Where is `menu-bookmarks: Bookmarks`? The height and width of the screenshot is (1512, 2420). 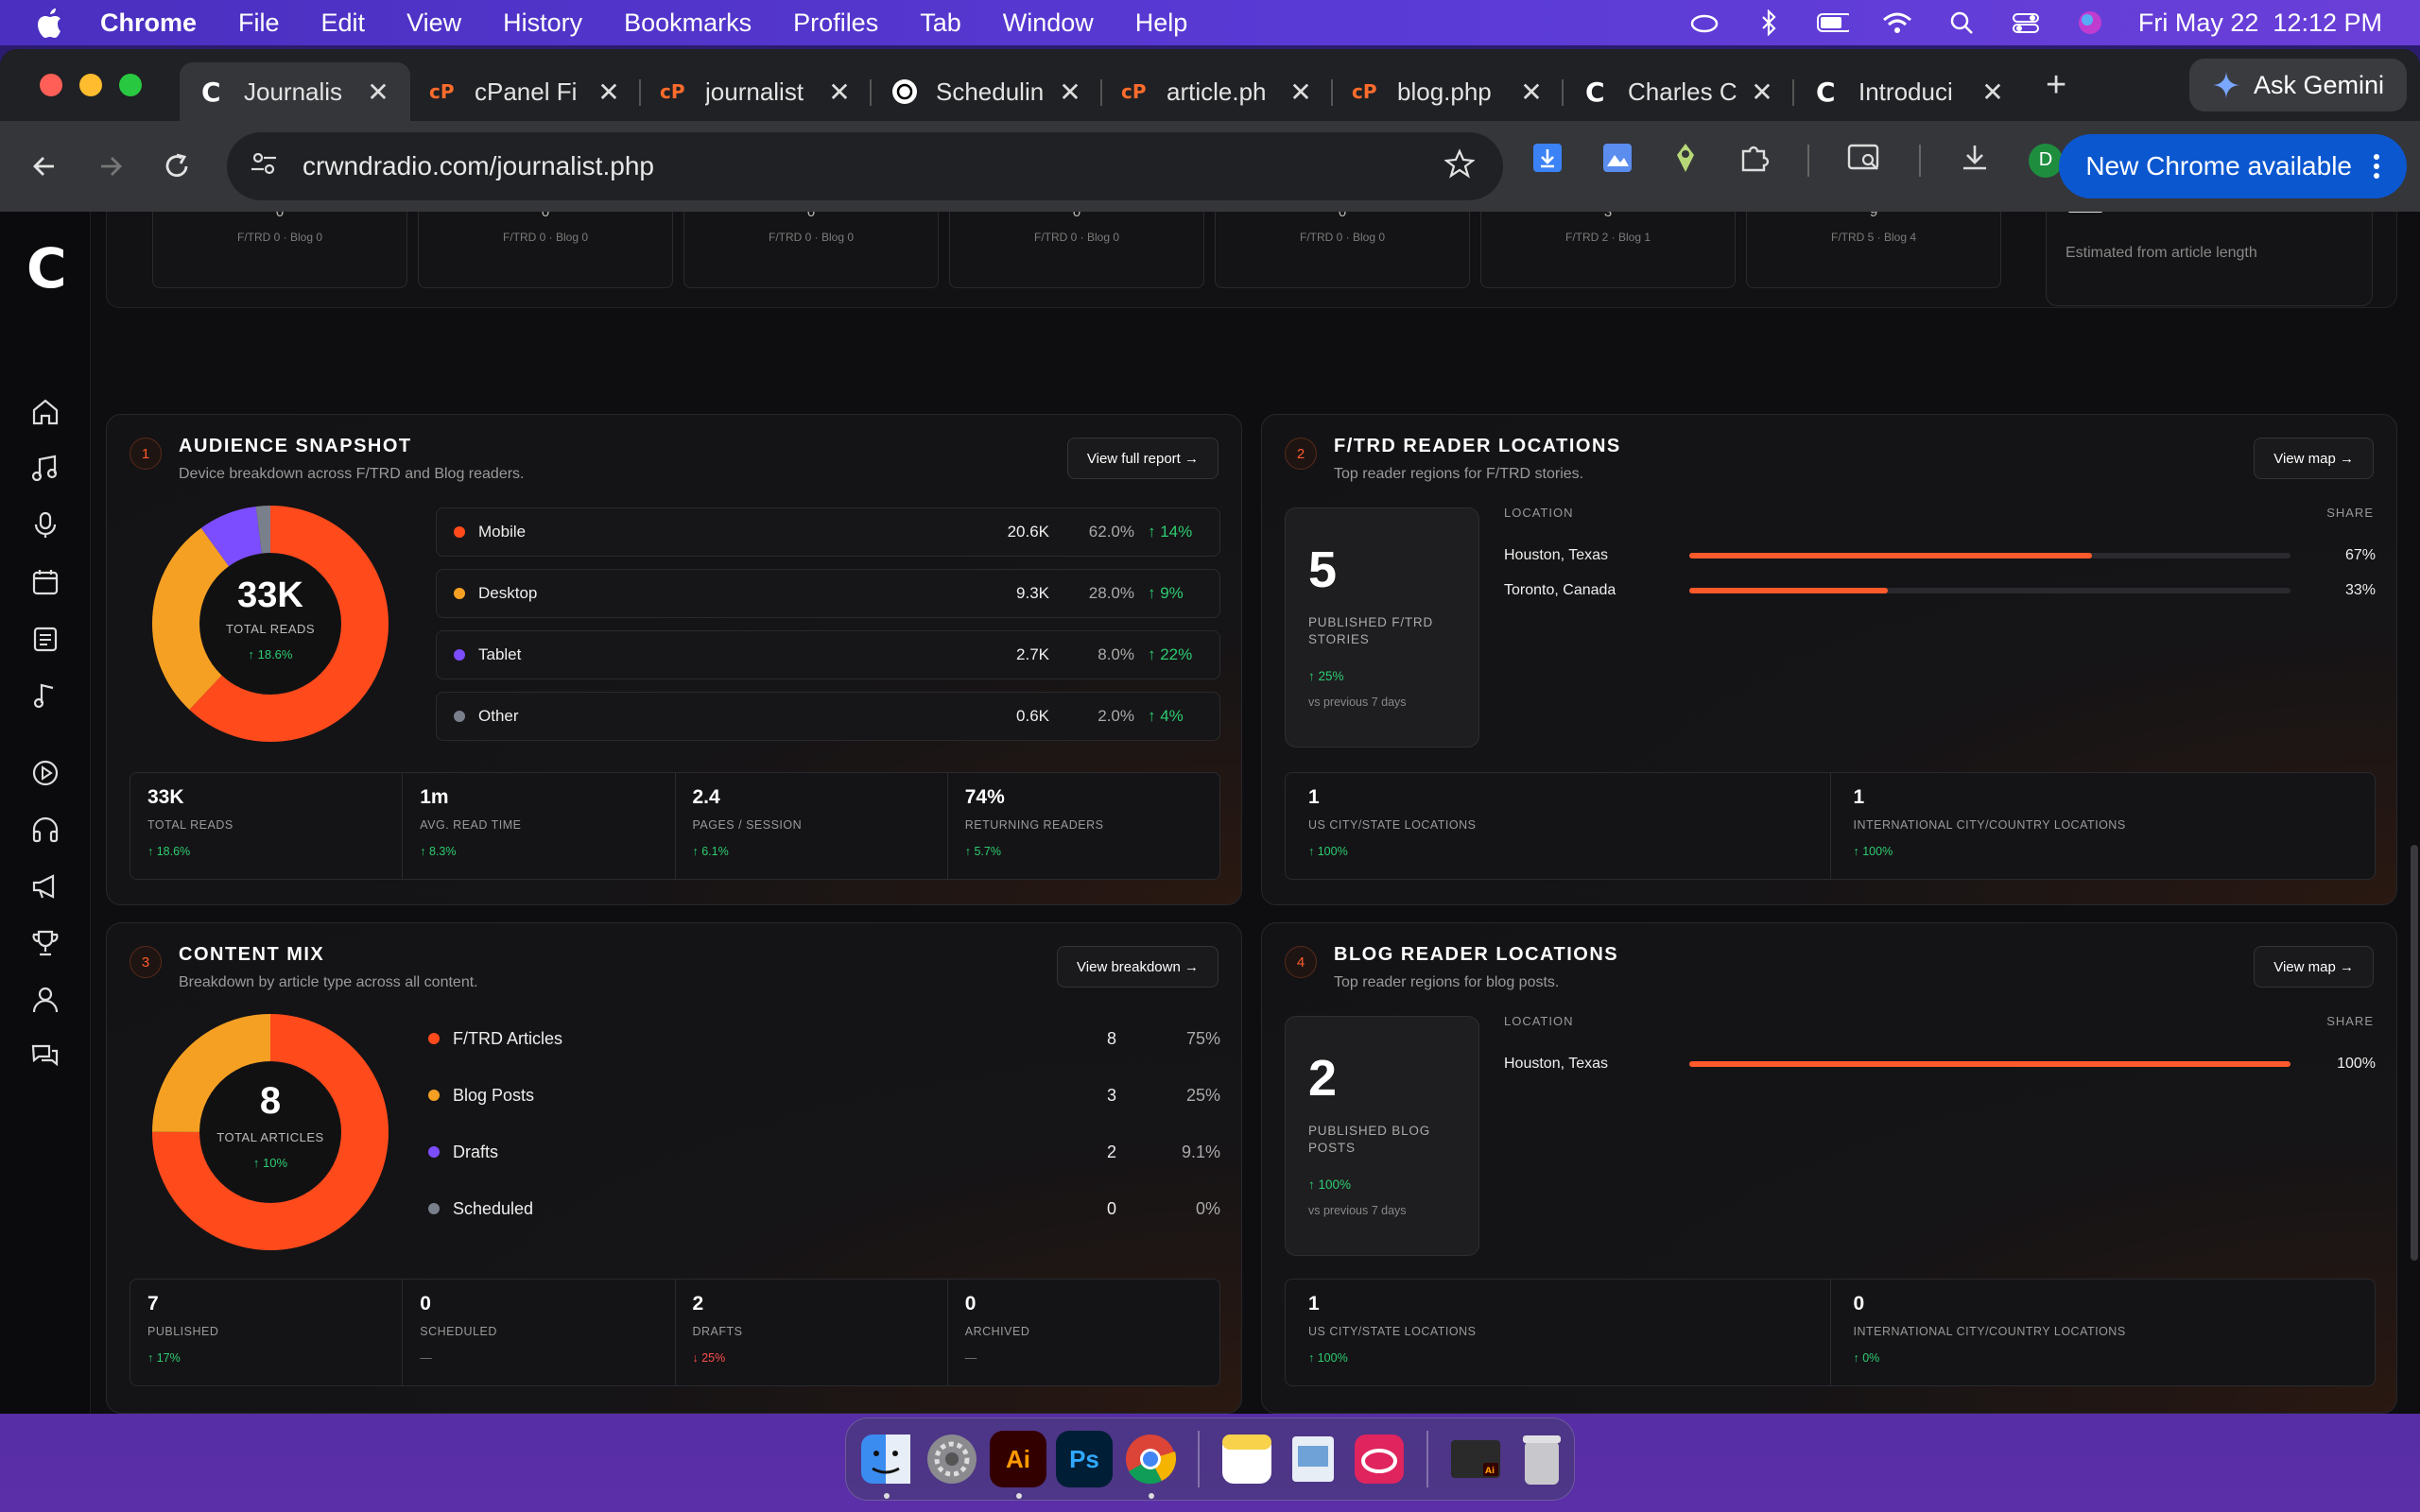
menu-bookmarks: Bookmarks is located at coordinates (688, 23).